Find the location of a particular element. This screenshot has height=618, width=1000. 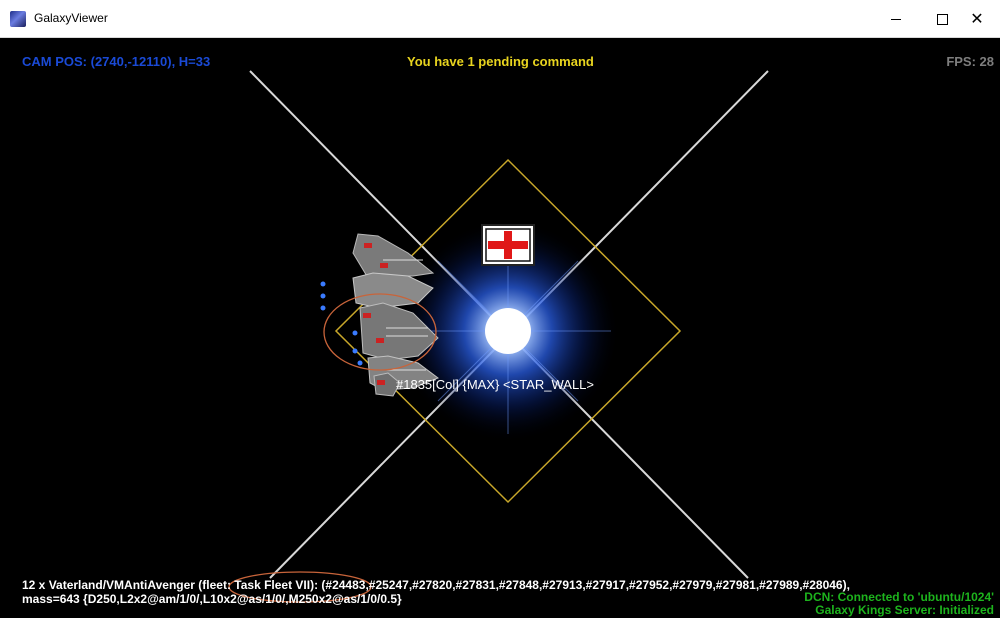

minimize-icon is located at coordinates (896, 19).